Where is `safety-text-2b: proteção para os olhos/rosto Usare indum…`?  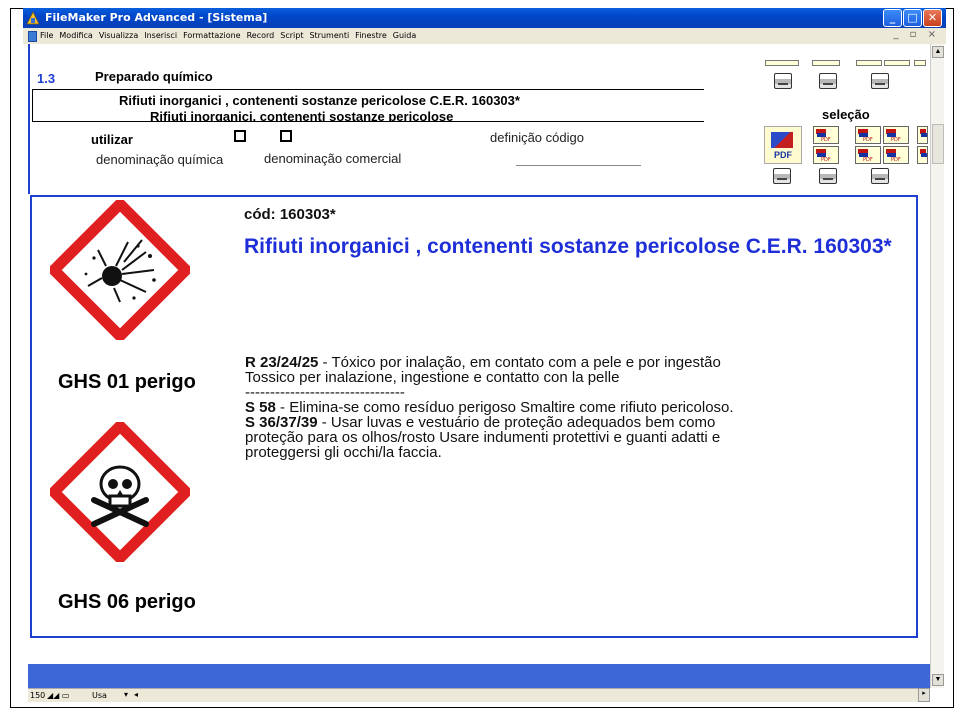
safety-text-2b: proteção para os olhos/rosto Usare indum… is located at coordinates (483, 437).